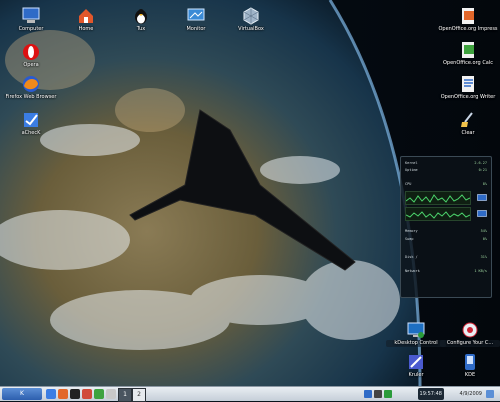  What do you see at coordinates (378, 394) in the screenshot?
I see `volume-tray-icon` at bounding box center [378, 394].